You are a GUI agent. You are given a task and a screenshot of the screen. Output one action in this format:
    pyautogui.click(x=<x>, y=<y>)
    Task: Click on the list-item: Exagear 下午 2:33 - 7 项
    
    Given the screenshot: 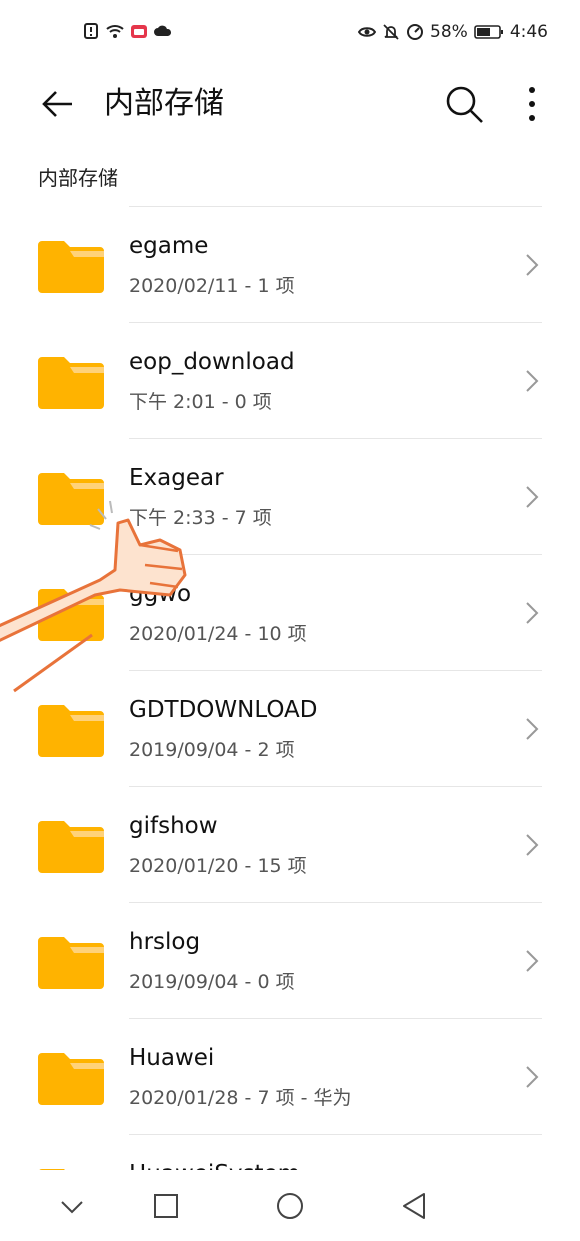 What is the action you would take?
    pyautogui.click(x=290, y=497)
    